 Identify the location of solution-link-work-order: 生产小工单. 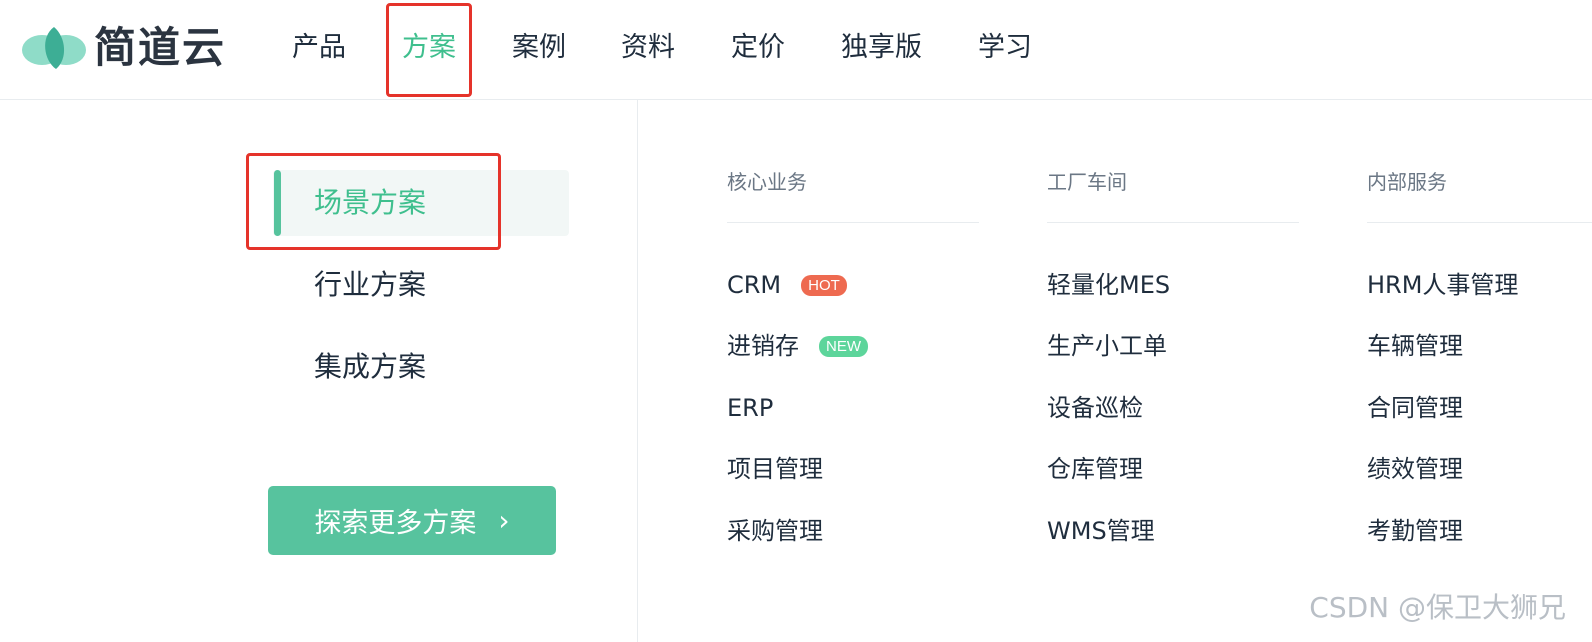
(1107, 346).